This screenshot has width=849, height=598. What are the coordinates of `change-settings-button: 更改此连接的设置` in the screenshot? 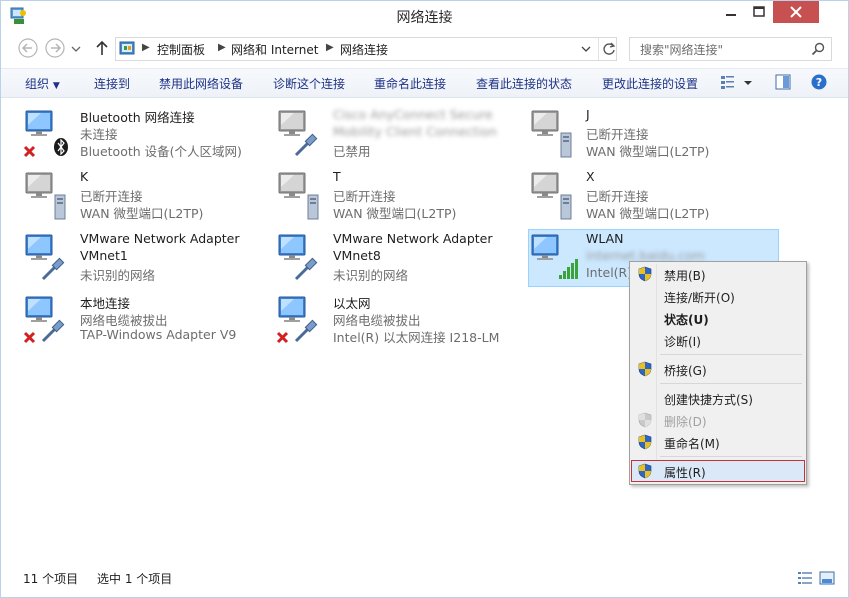 It's located at (650, 83).